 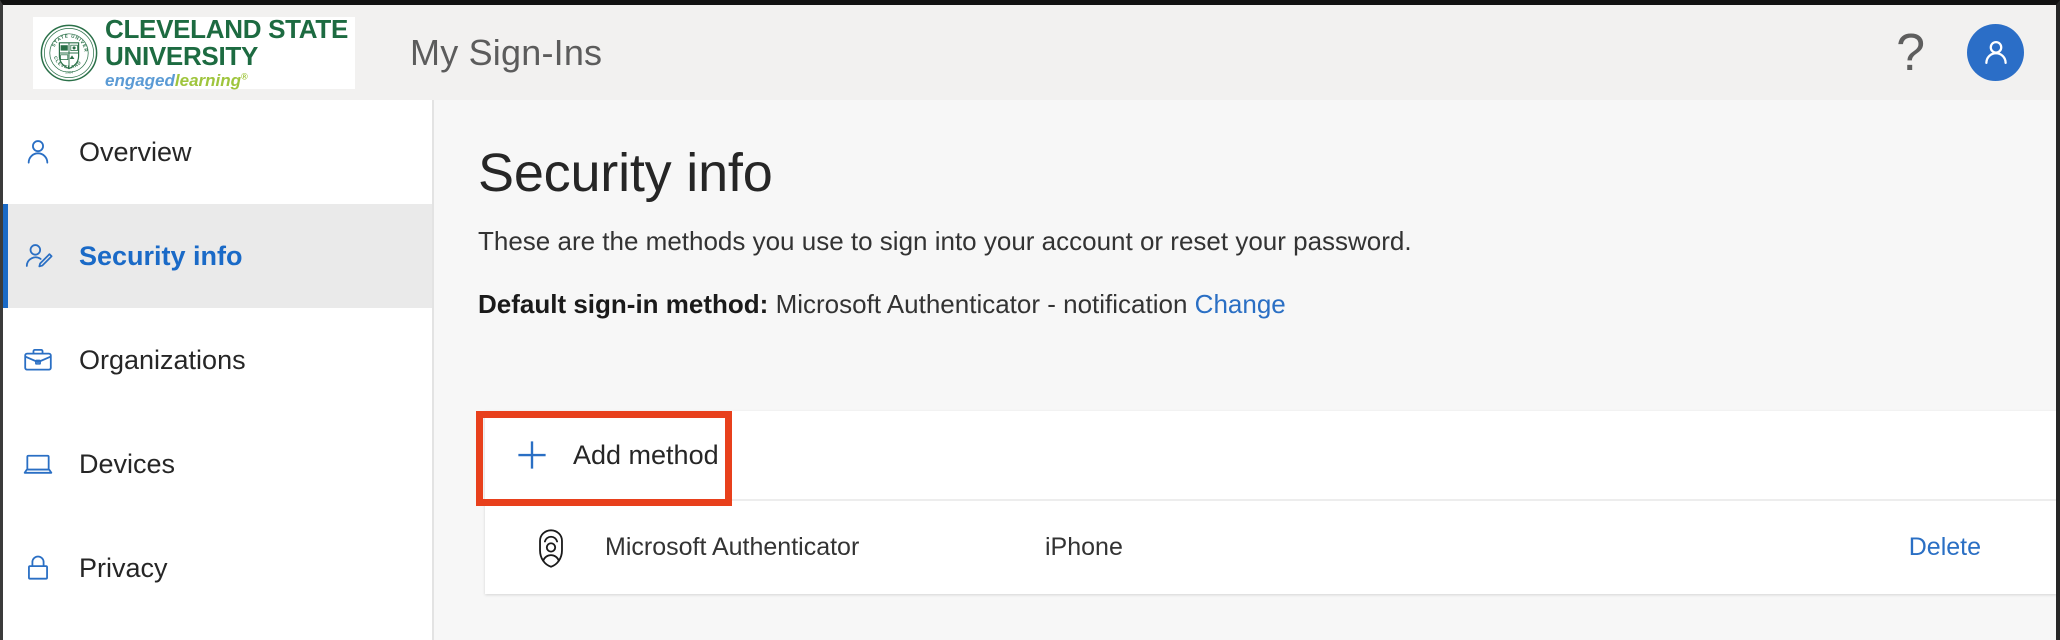 What do you see at coordinates (646, 454) in the screenshot?
I see `add-method-label: Add method` at bounding box center [646, 454].